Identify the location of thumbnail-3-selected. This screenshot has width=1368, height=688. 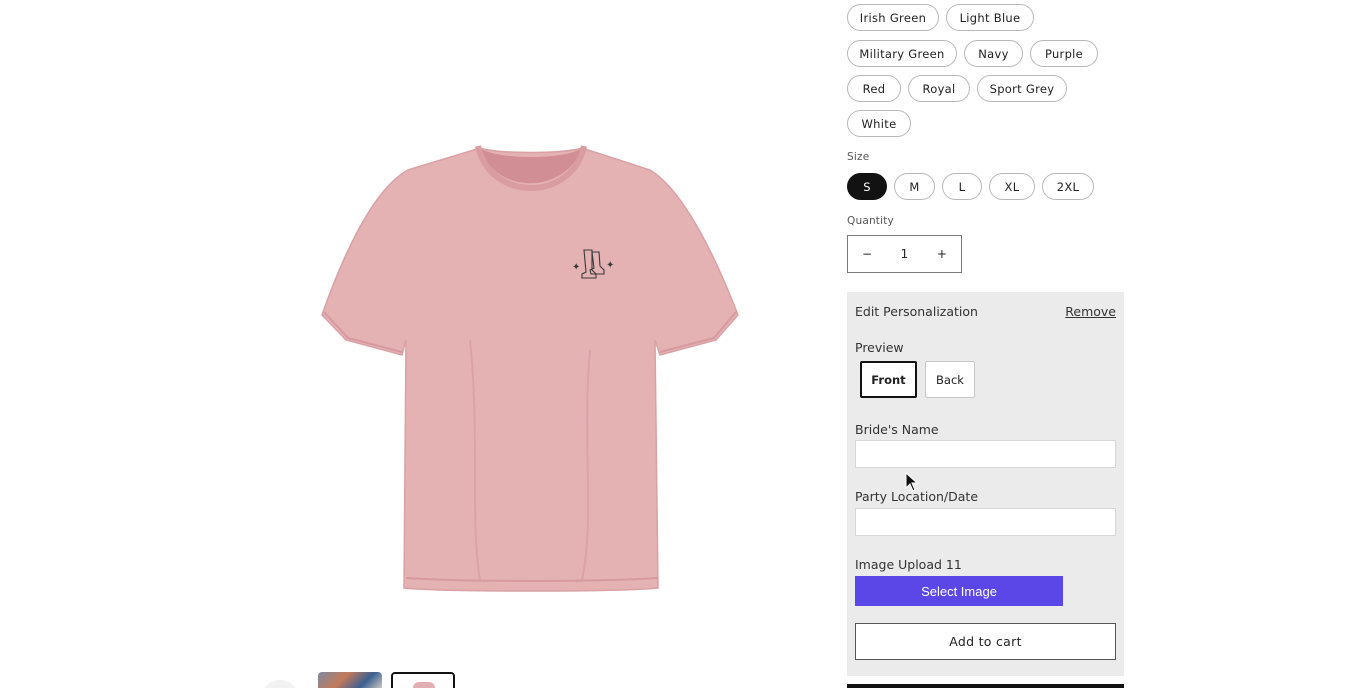
(423, 680).